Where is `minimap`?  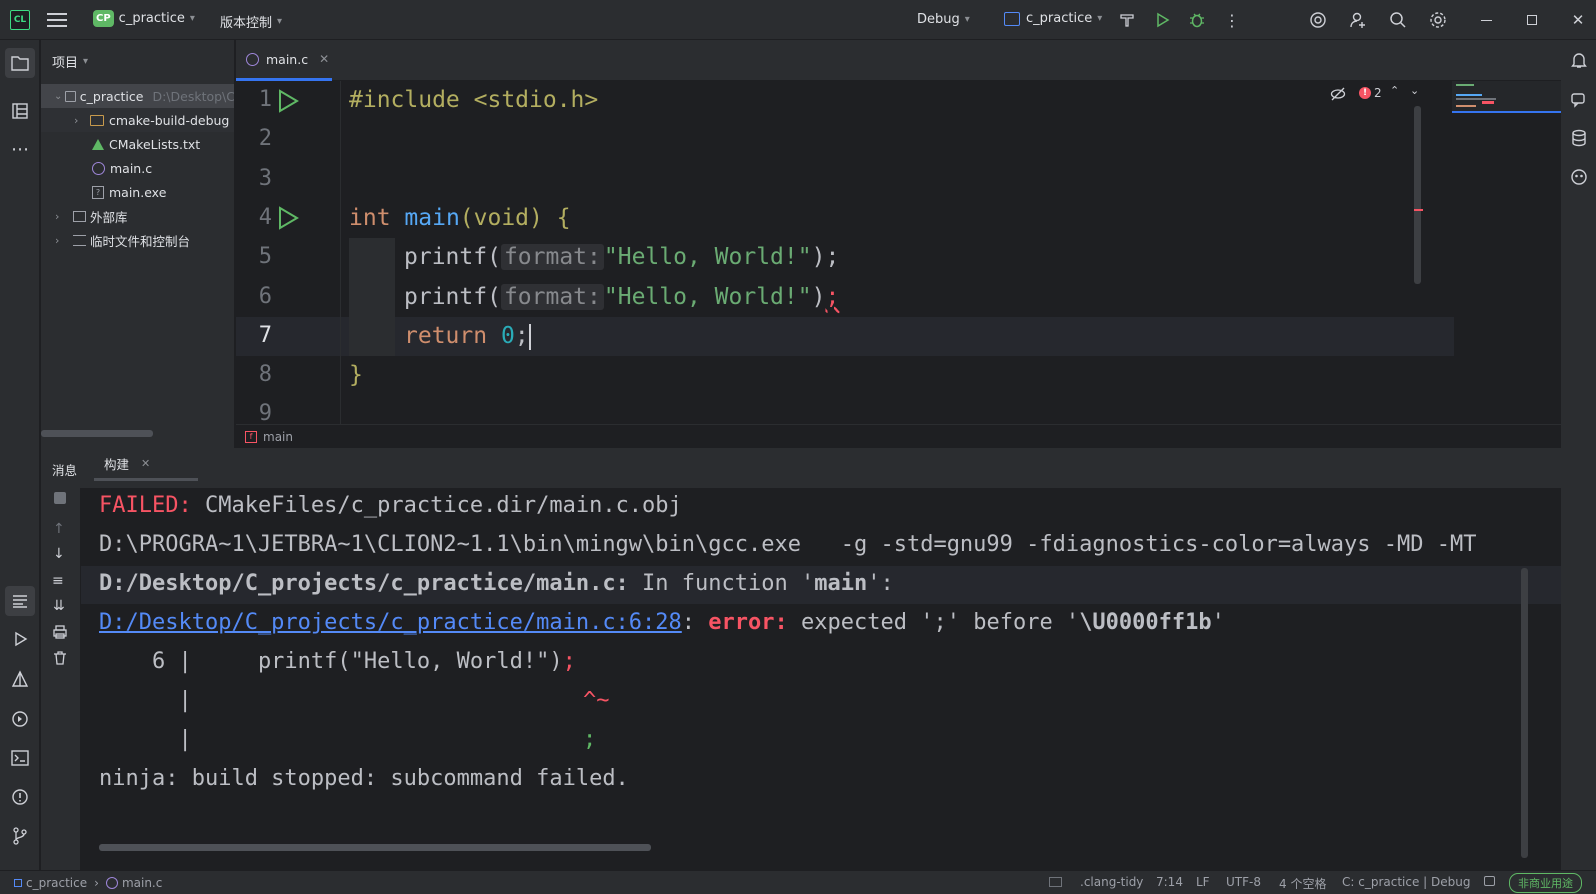 minimap is located at coordinates (1506, 97).